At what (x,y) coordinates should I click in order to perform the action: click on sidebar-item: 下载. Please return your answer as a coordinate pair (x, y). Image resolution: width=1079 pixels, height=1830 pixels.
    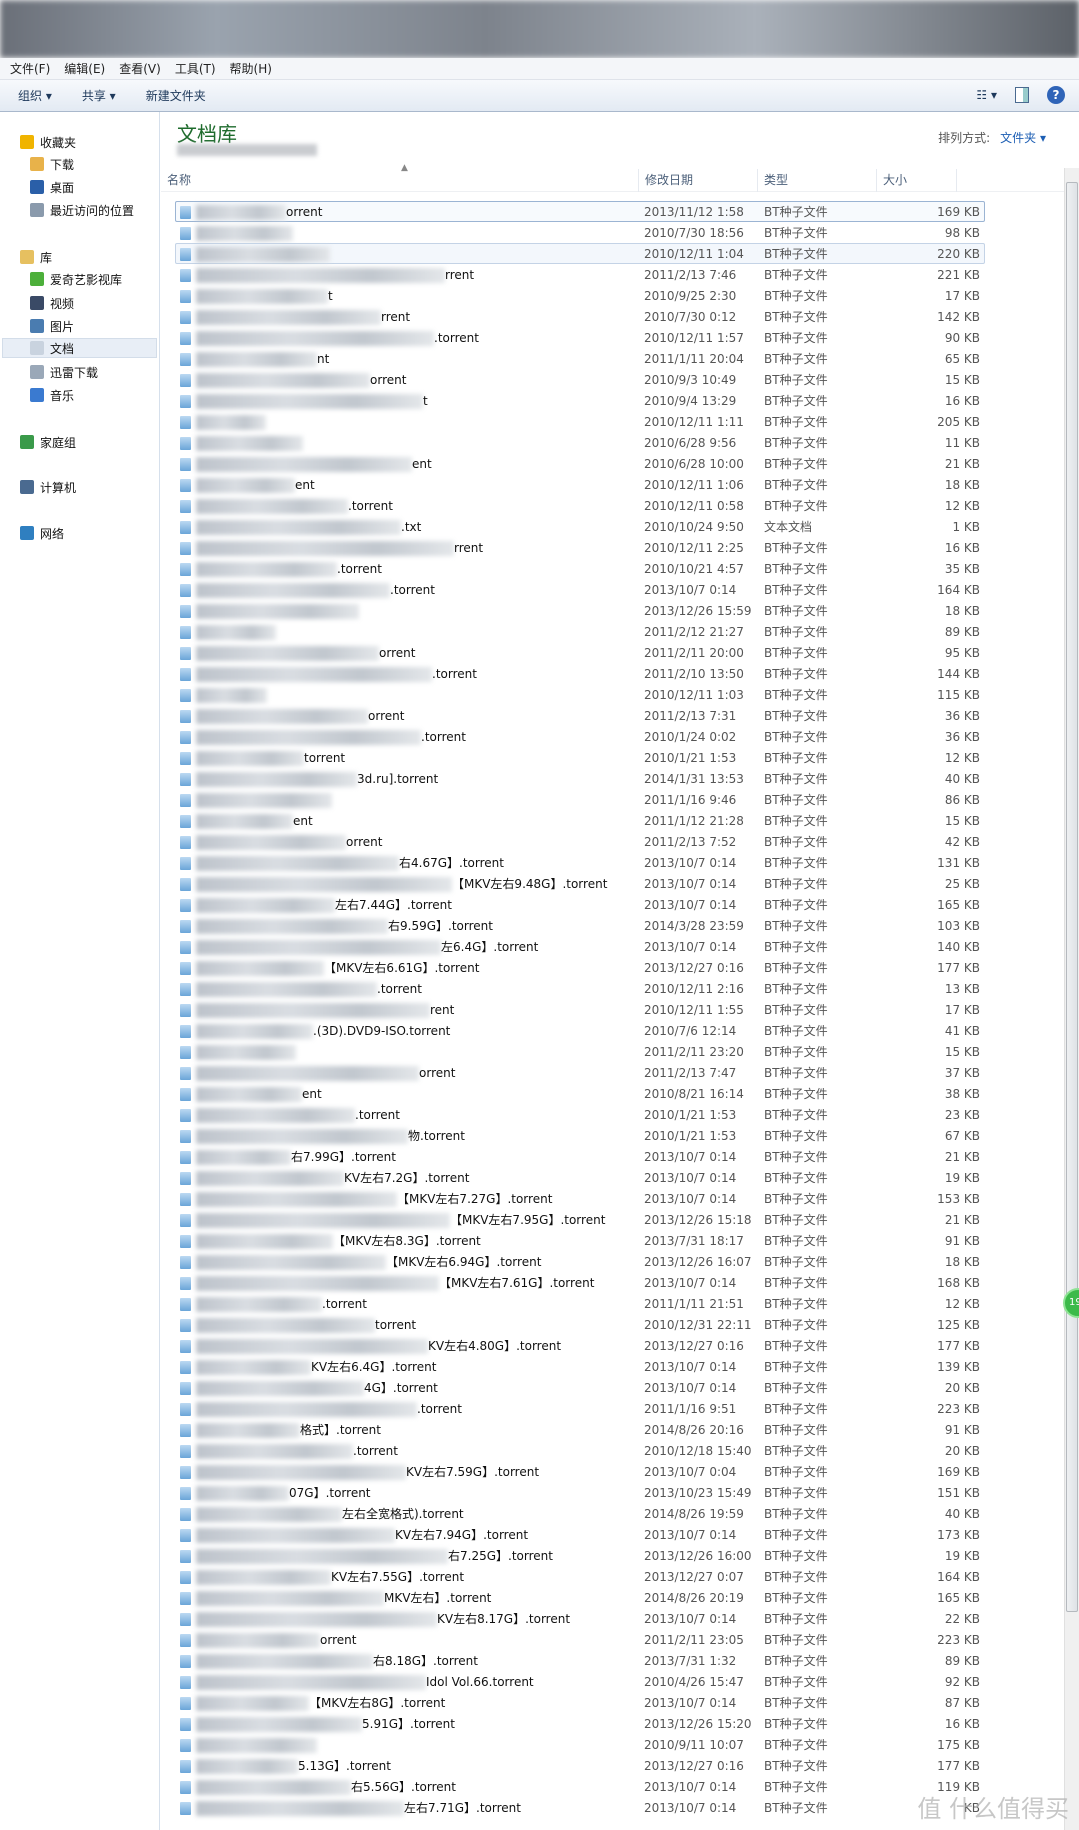
    Looking at the image, I should click on (98, 164).